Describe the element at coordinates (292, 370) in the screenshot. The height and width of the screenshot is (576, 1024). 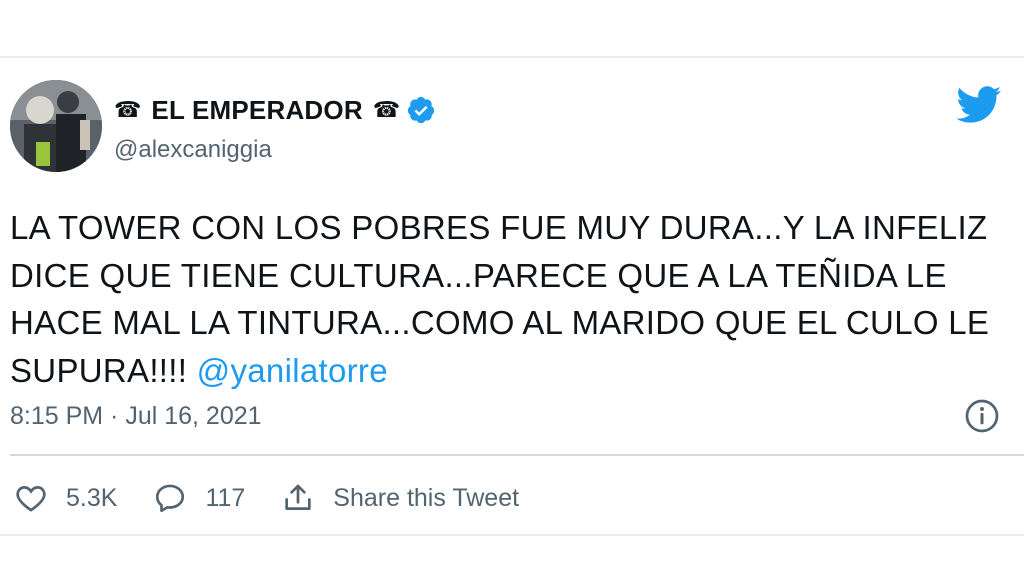
I see `mention-link: @yanilatorre` at that location.